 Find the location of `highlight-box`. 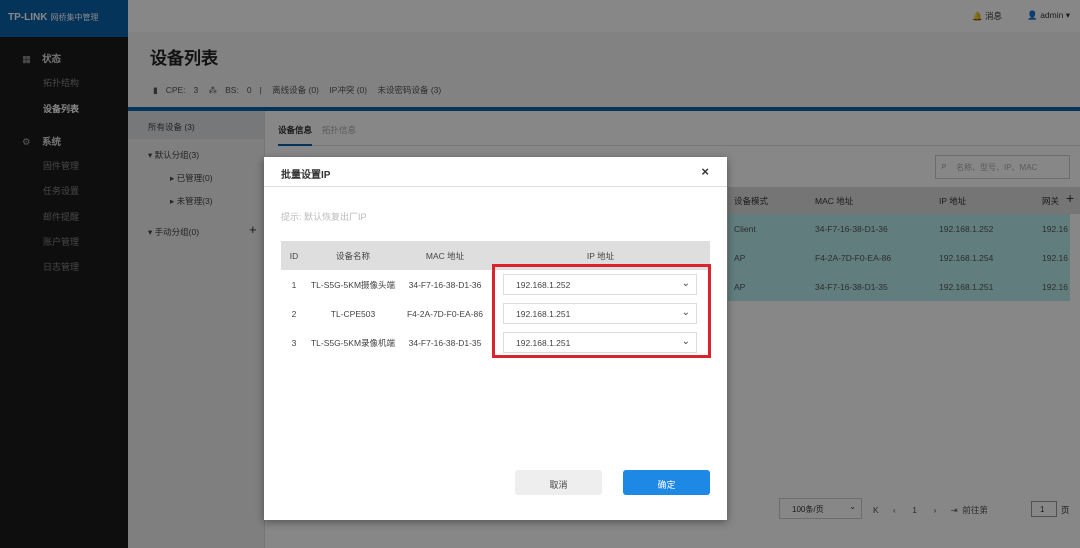

highlight-box is located at coordinates (601, 311).